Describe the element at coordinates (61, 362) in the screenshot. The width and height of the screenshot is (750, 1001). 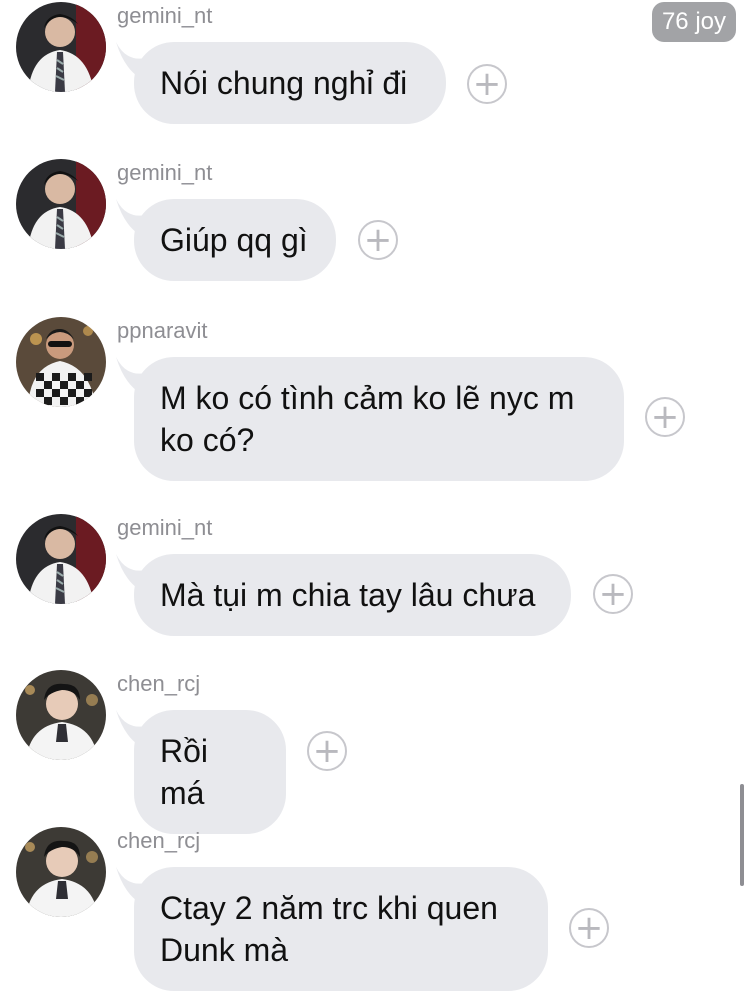
I see `avatar-ppnaravit-icon` at that location.